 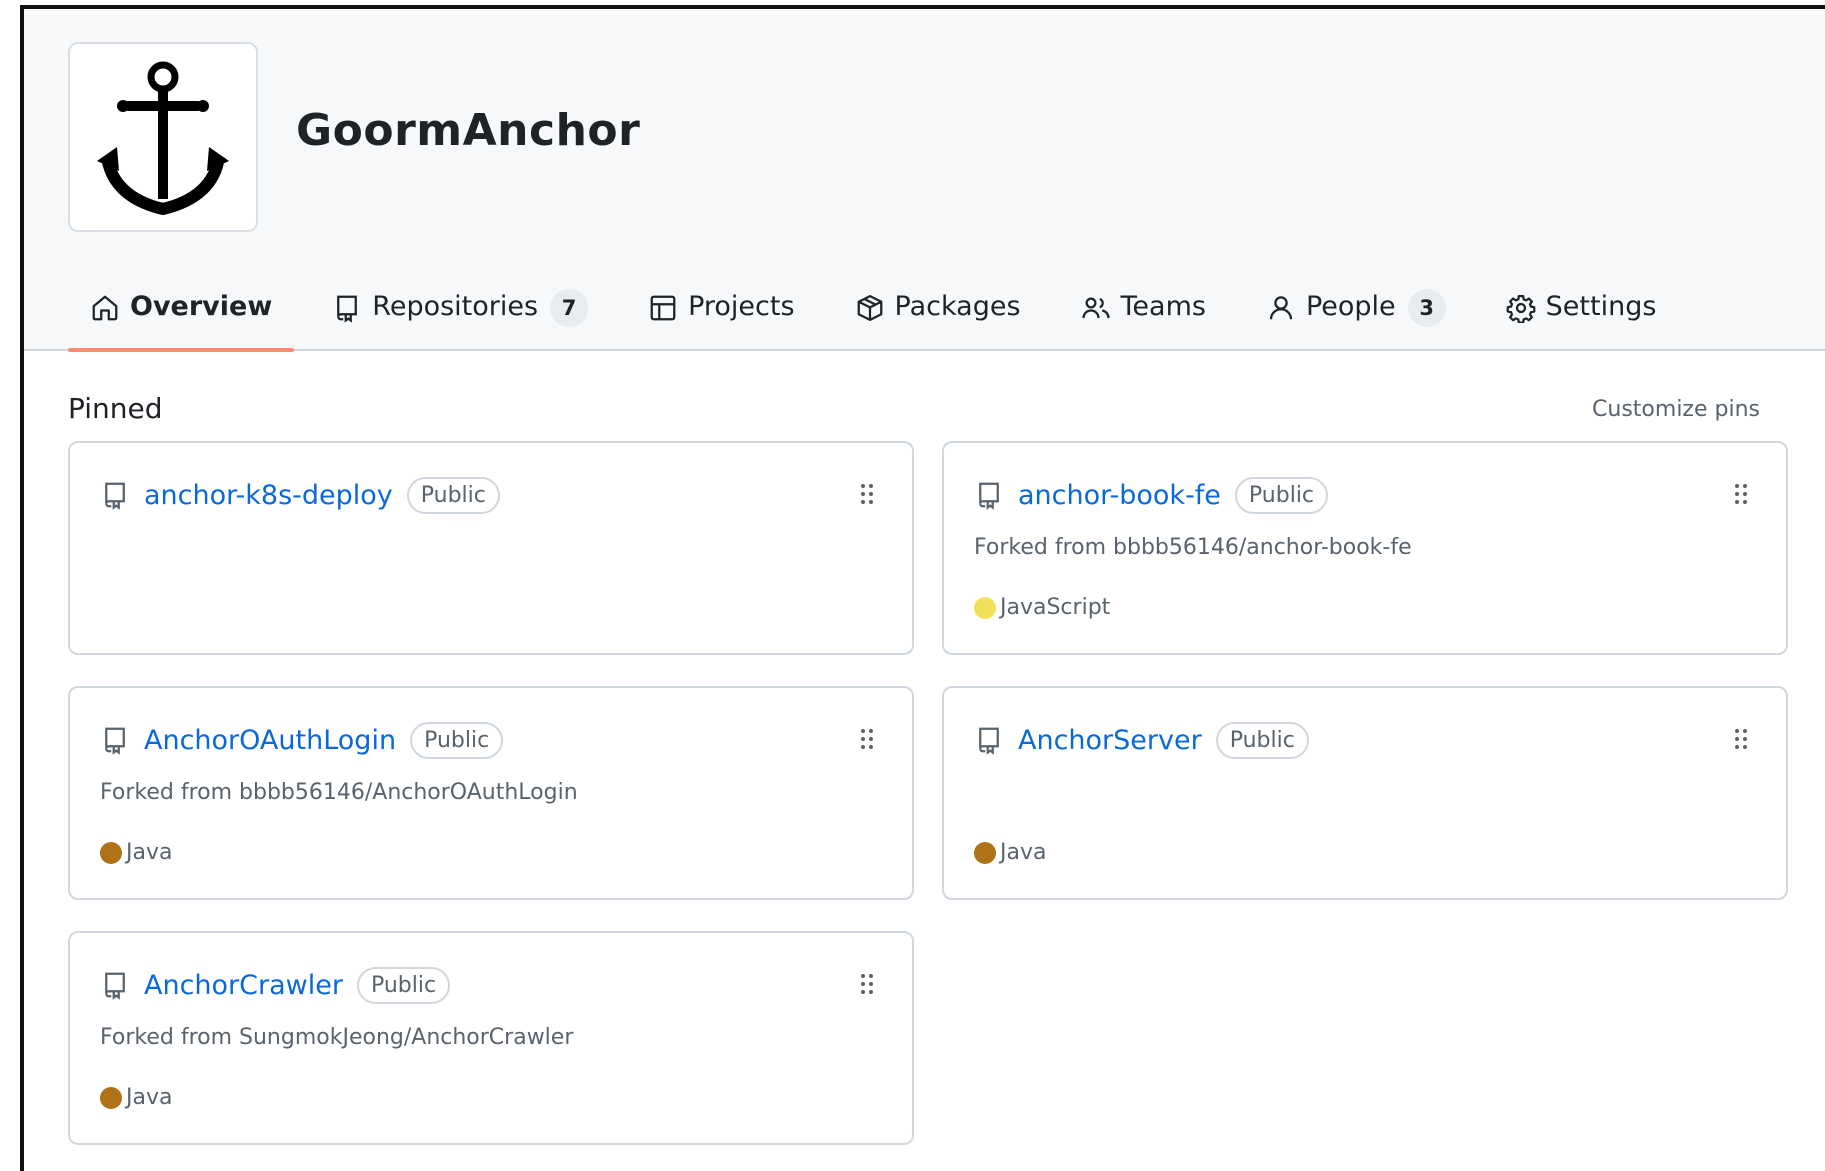 I want to click on tab-label: Teams, so click(x=1163, y=306).